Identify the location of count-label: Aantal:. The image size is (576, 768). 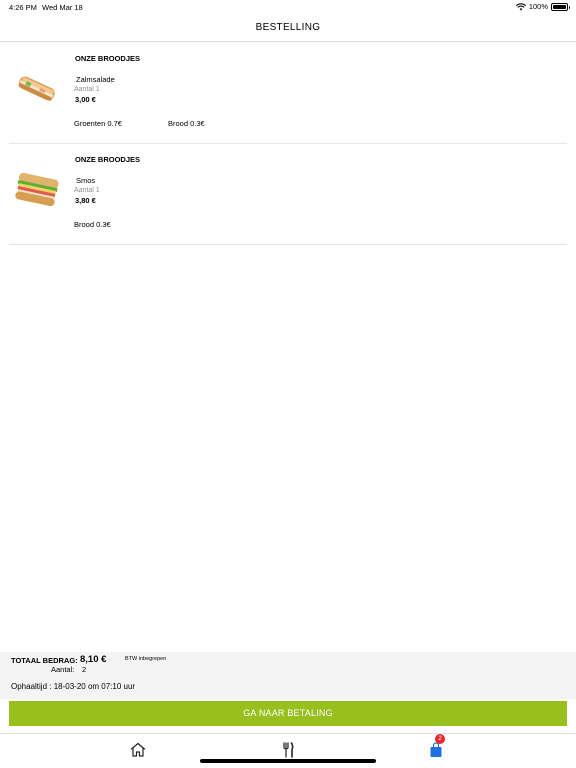
(63, 669).